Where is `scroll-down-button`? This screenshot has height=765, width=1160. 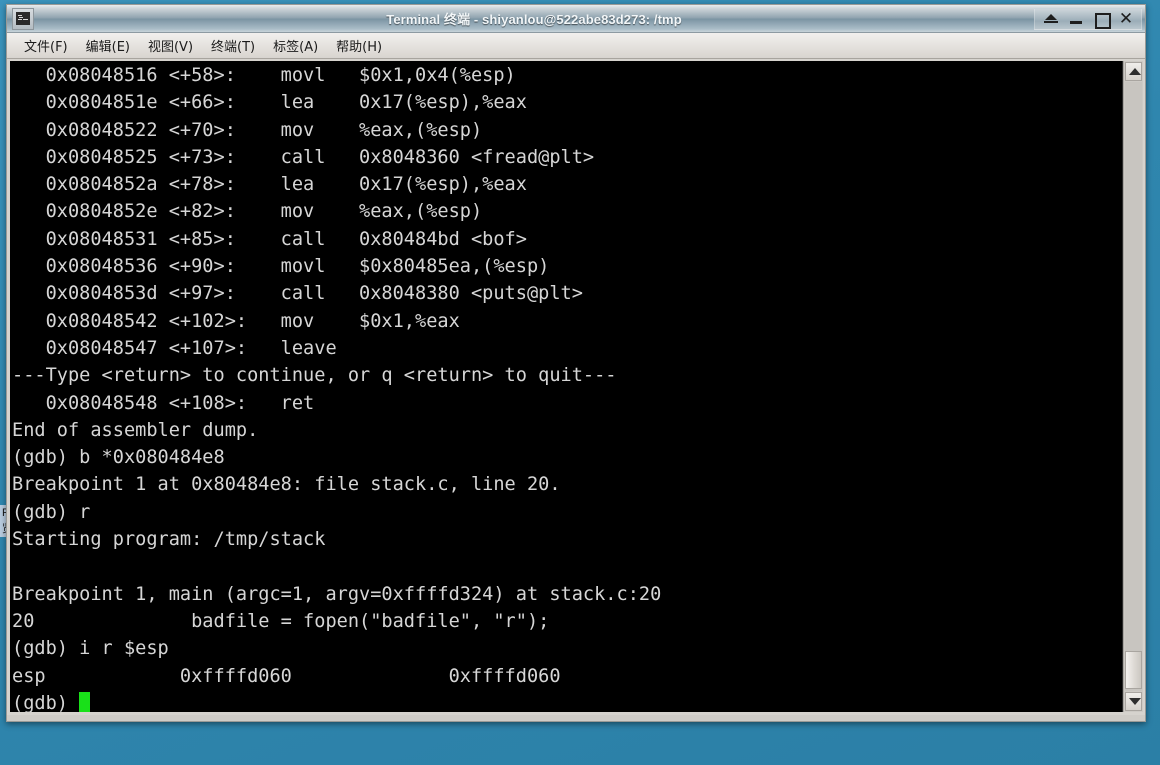 scroll-down-button is located at coordinates (1133, 701).